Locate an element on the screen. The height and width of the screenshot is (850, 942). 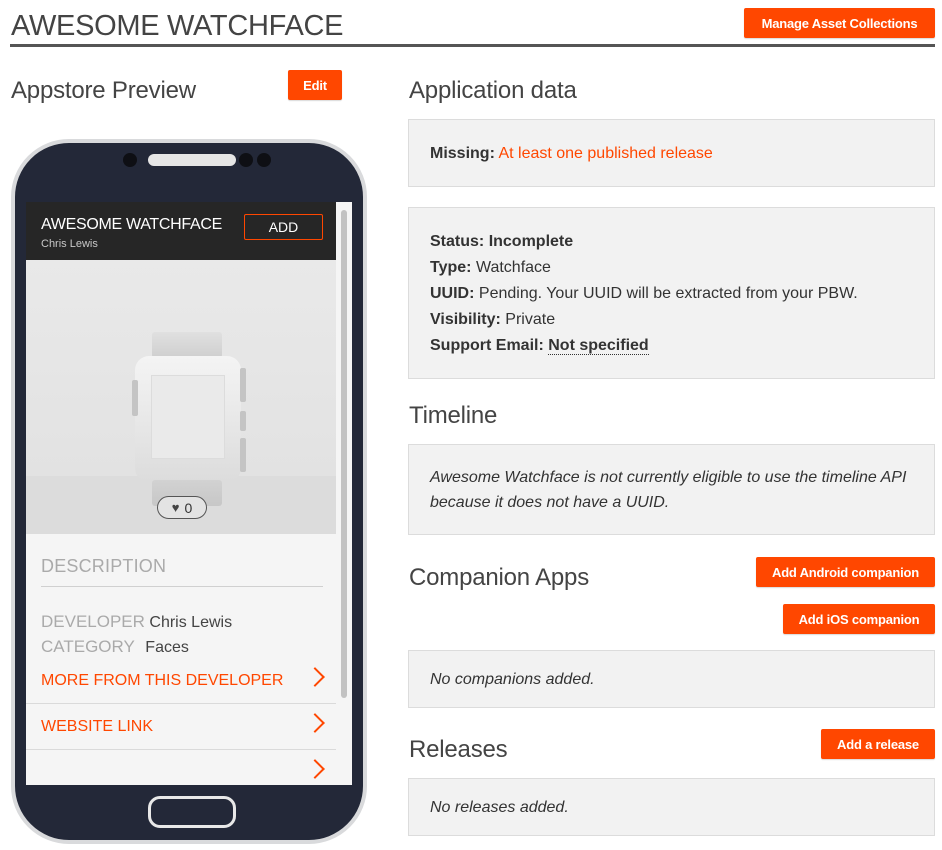
phone-speaker is located at coordinates (192, 160).